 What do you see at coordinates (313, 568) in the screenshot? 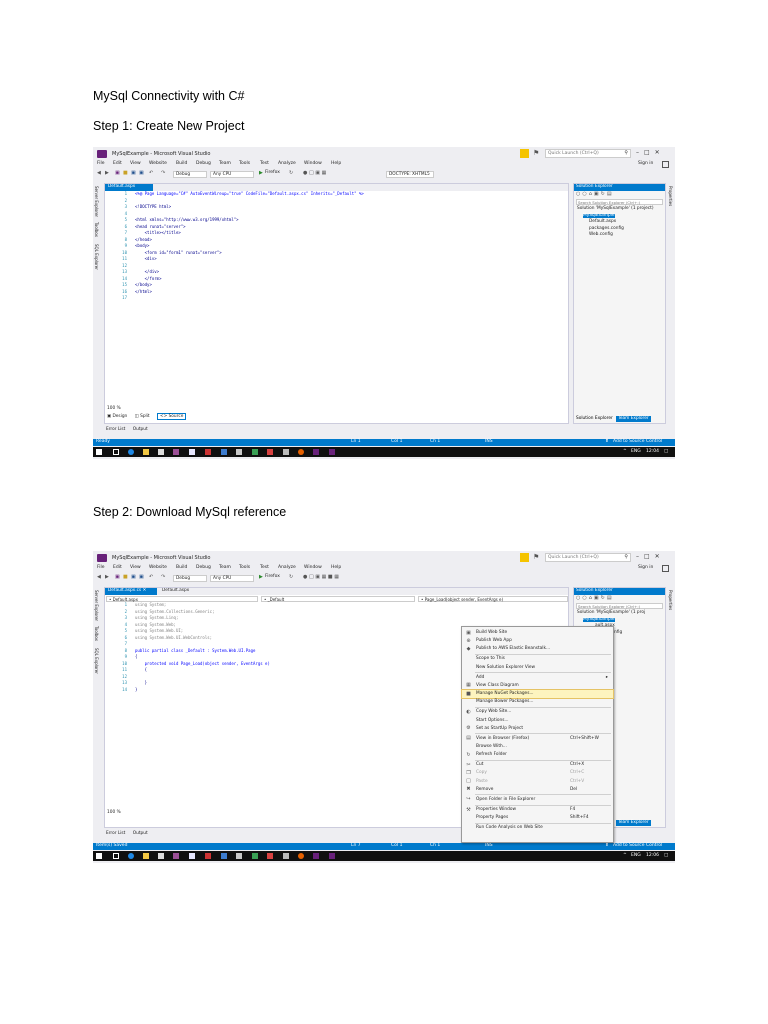
I see `menu-window: Window` at bounding box center [313, 568].